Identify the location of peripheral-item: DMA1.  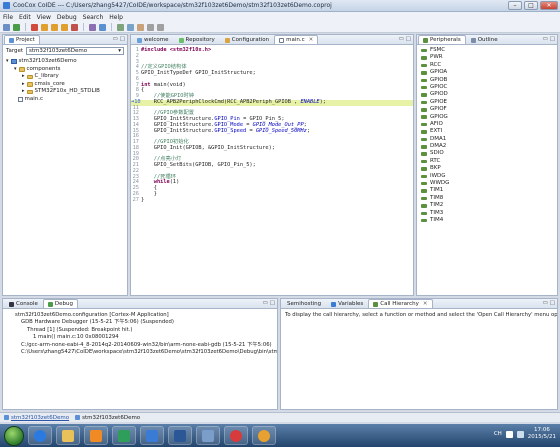
(487, 139).